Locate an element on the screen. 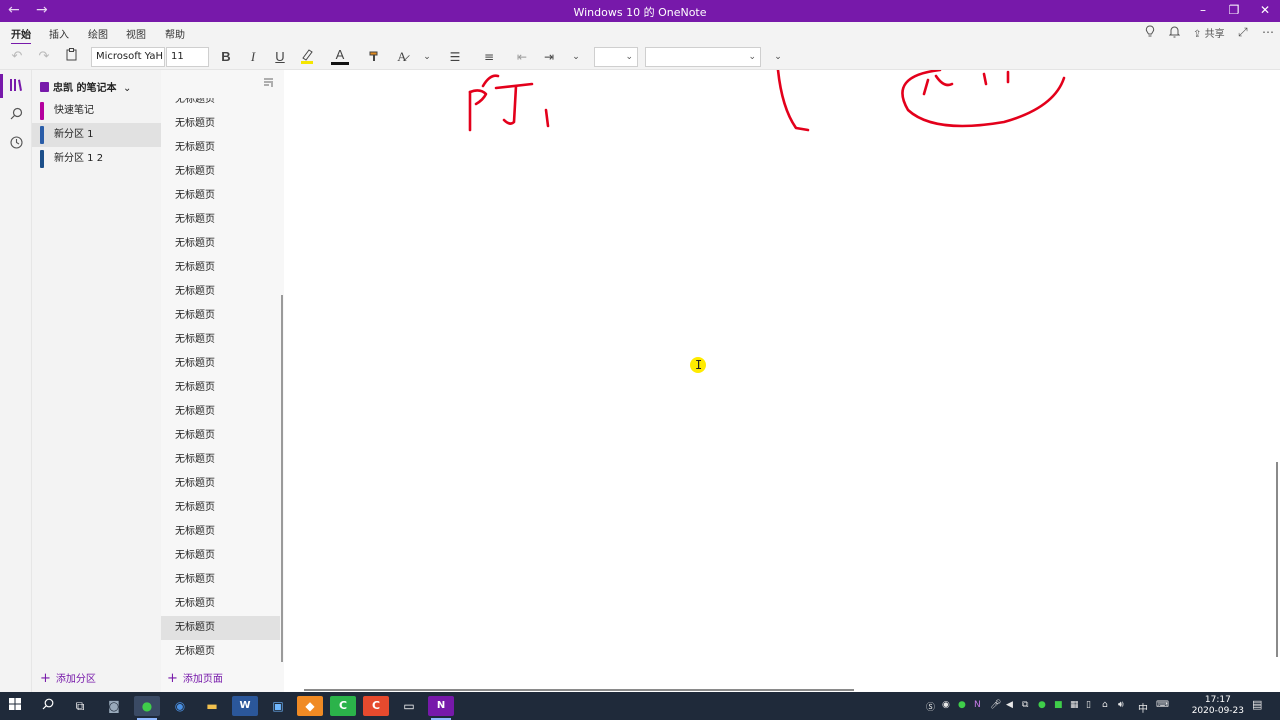  page-item-selected: 无标题页 is located at coordinates (220, 628).